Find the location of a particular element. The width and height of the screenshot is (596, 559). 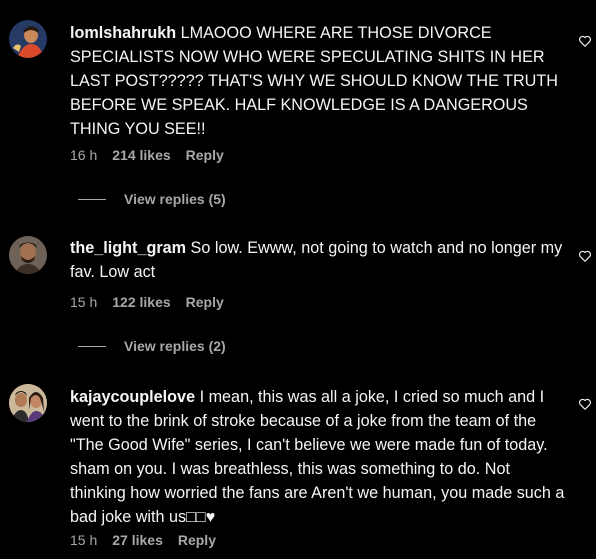

comment-username: lomlshahrukh is located at coordinates (123, 33).